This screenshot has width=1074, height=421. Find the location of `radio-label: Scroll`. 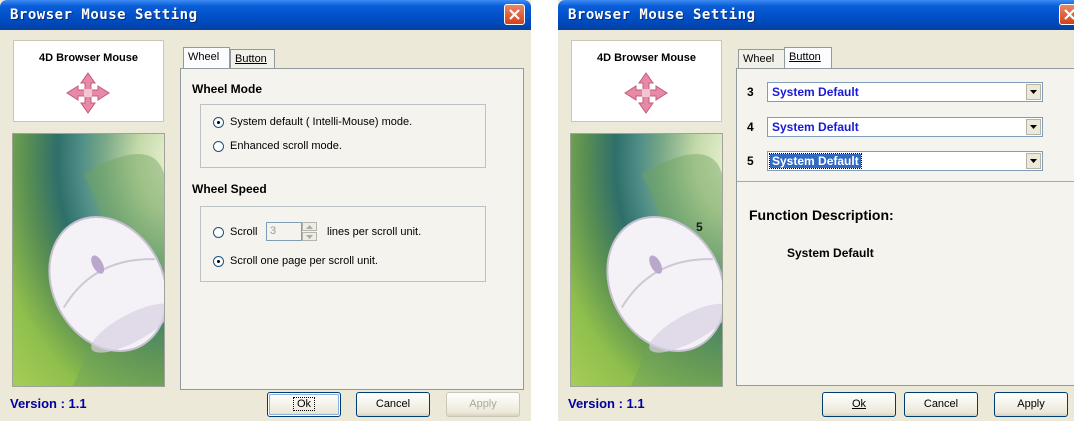

radio-label: Scroll is located at coordinates (244, 232).